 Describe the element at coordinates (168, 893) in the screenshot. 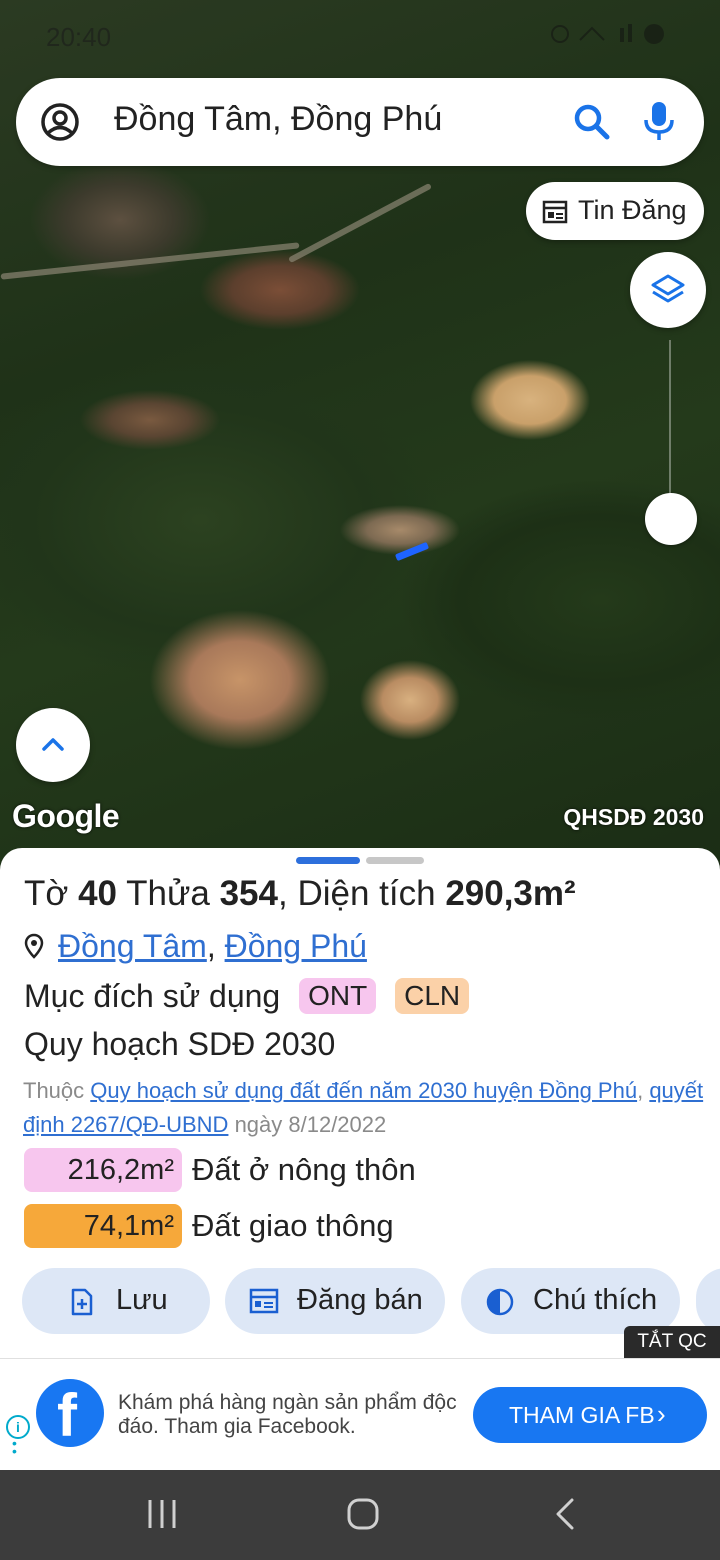

I see `parcel-label: Thửa` at that location.